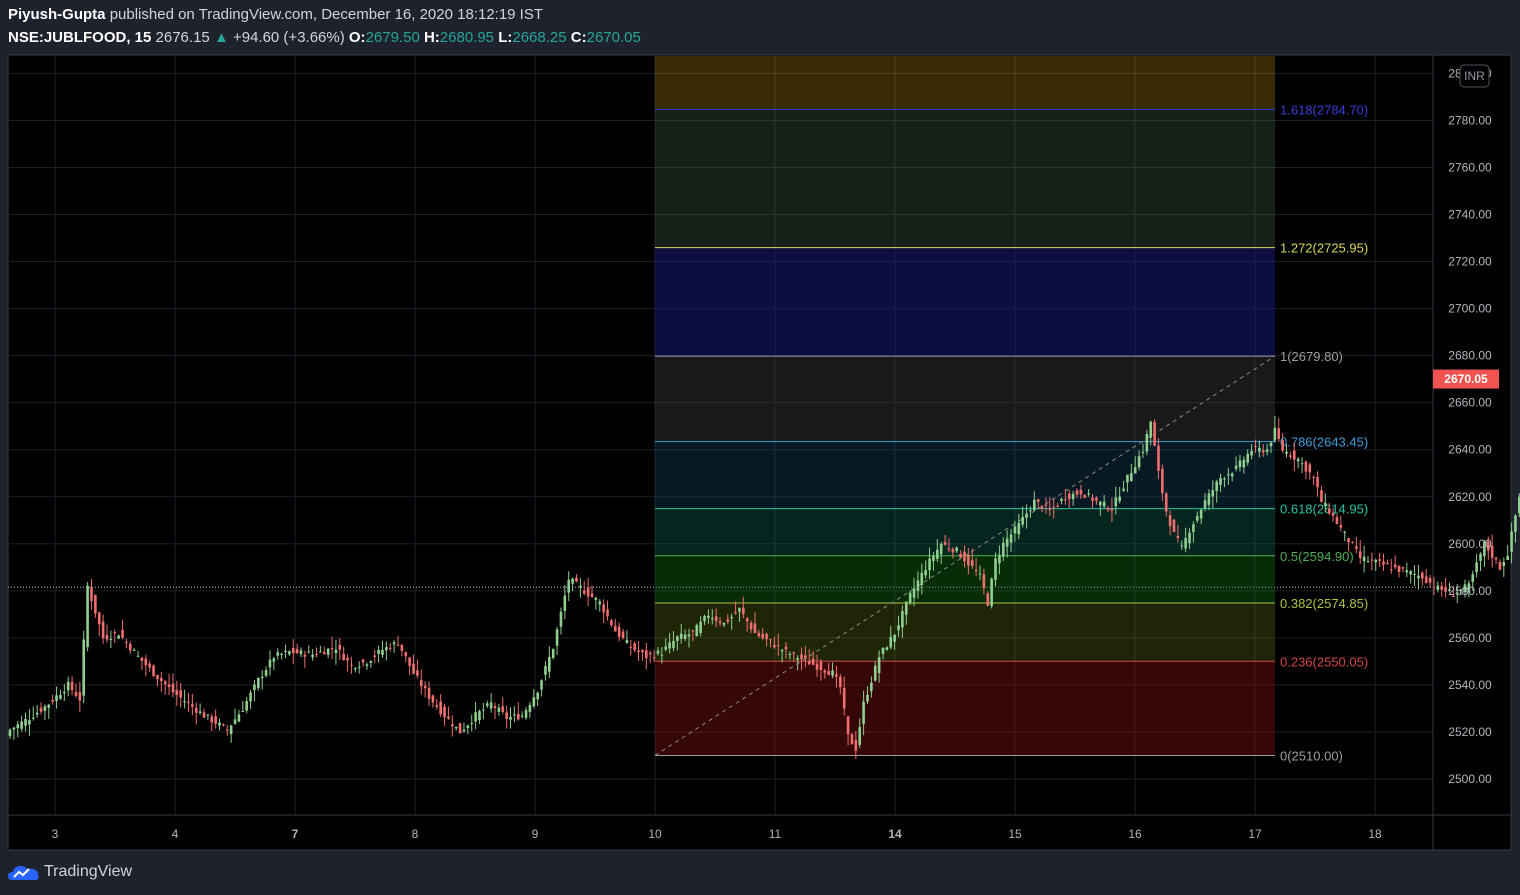 The height and width of the screenshot is (895, 1520). Describe the element at coordinates (1470, 732) in the screenshot. I see `price-tick-label: 2520.00` at that location.